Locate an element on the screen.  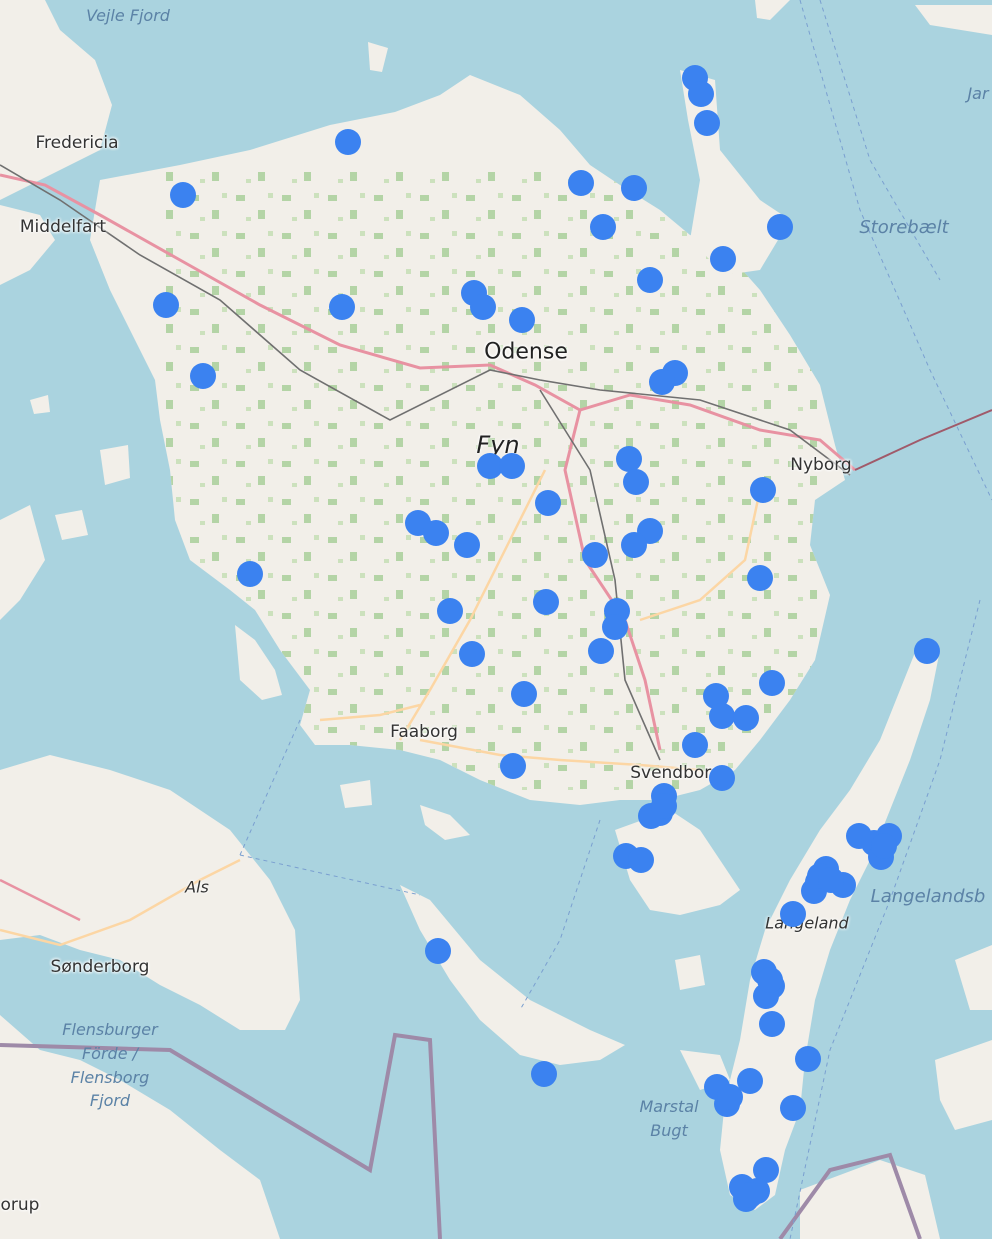
svendborg-label: Svendborg is located at coordinates (676, 773).